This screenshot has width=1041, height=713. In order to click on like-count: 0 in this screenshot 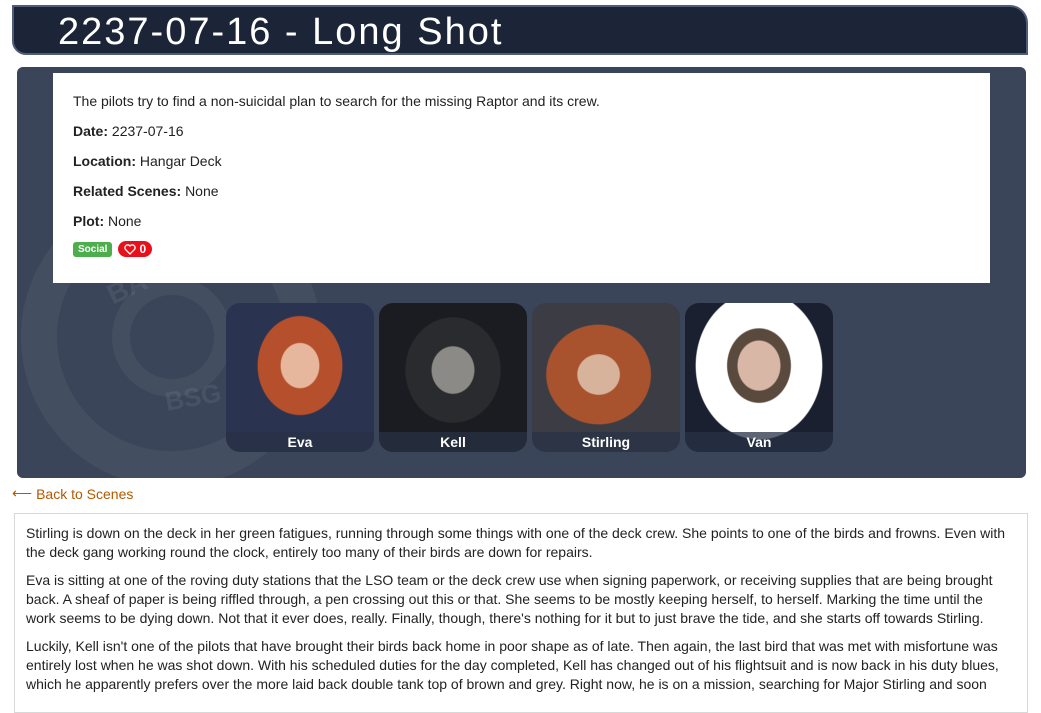, I will do `click(143, 249)`.